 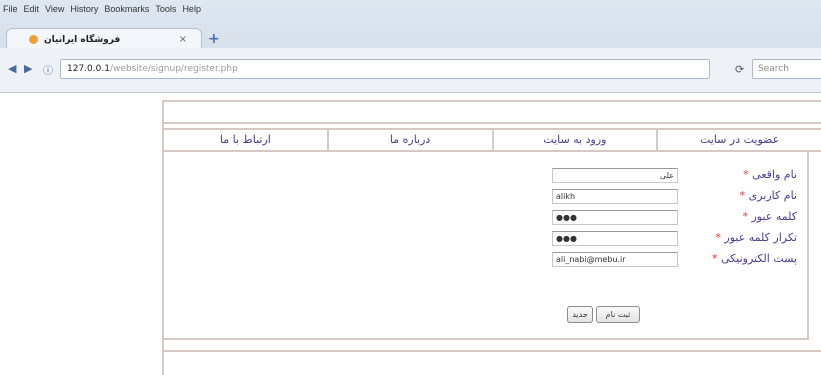 I want to click on username-field: alikh, so click(x=615, y=196).